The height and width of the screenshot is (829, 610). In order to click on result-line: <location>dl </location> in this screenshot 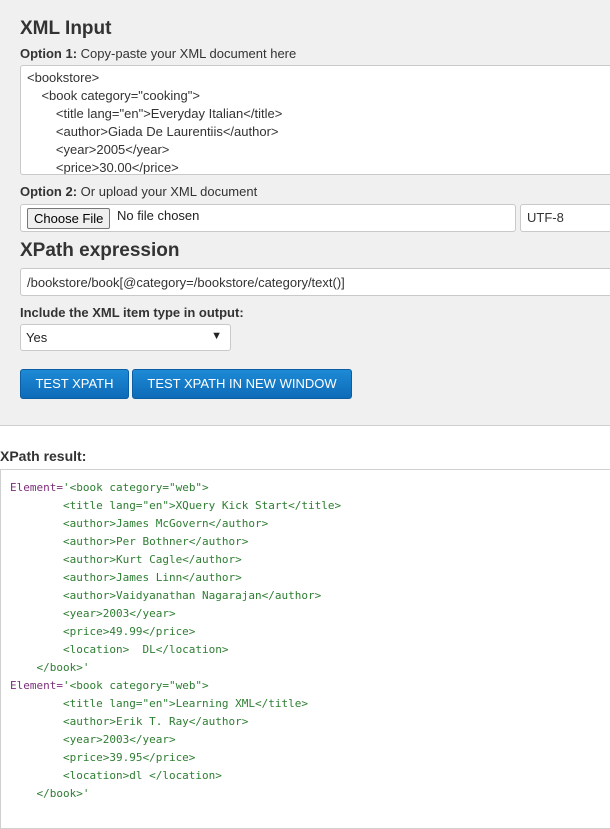, I will do `click(310, 776)`.